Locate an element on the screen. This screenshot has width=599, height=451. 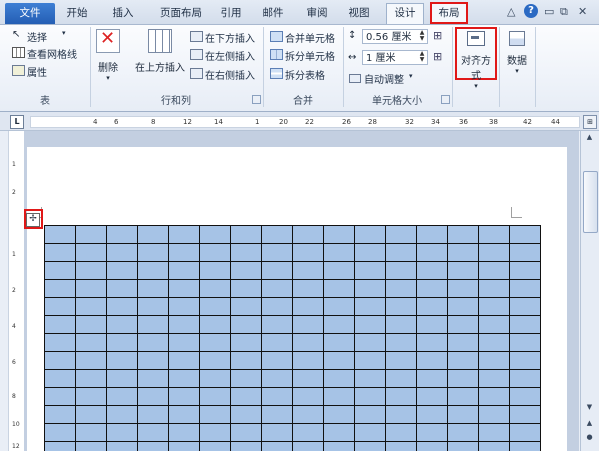
margin-corner-mark is located at coordinates (516, 212).